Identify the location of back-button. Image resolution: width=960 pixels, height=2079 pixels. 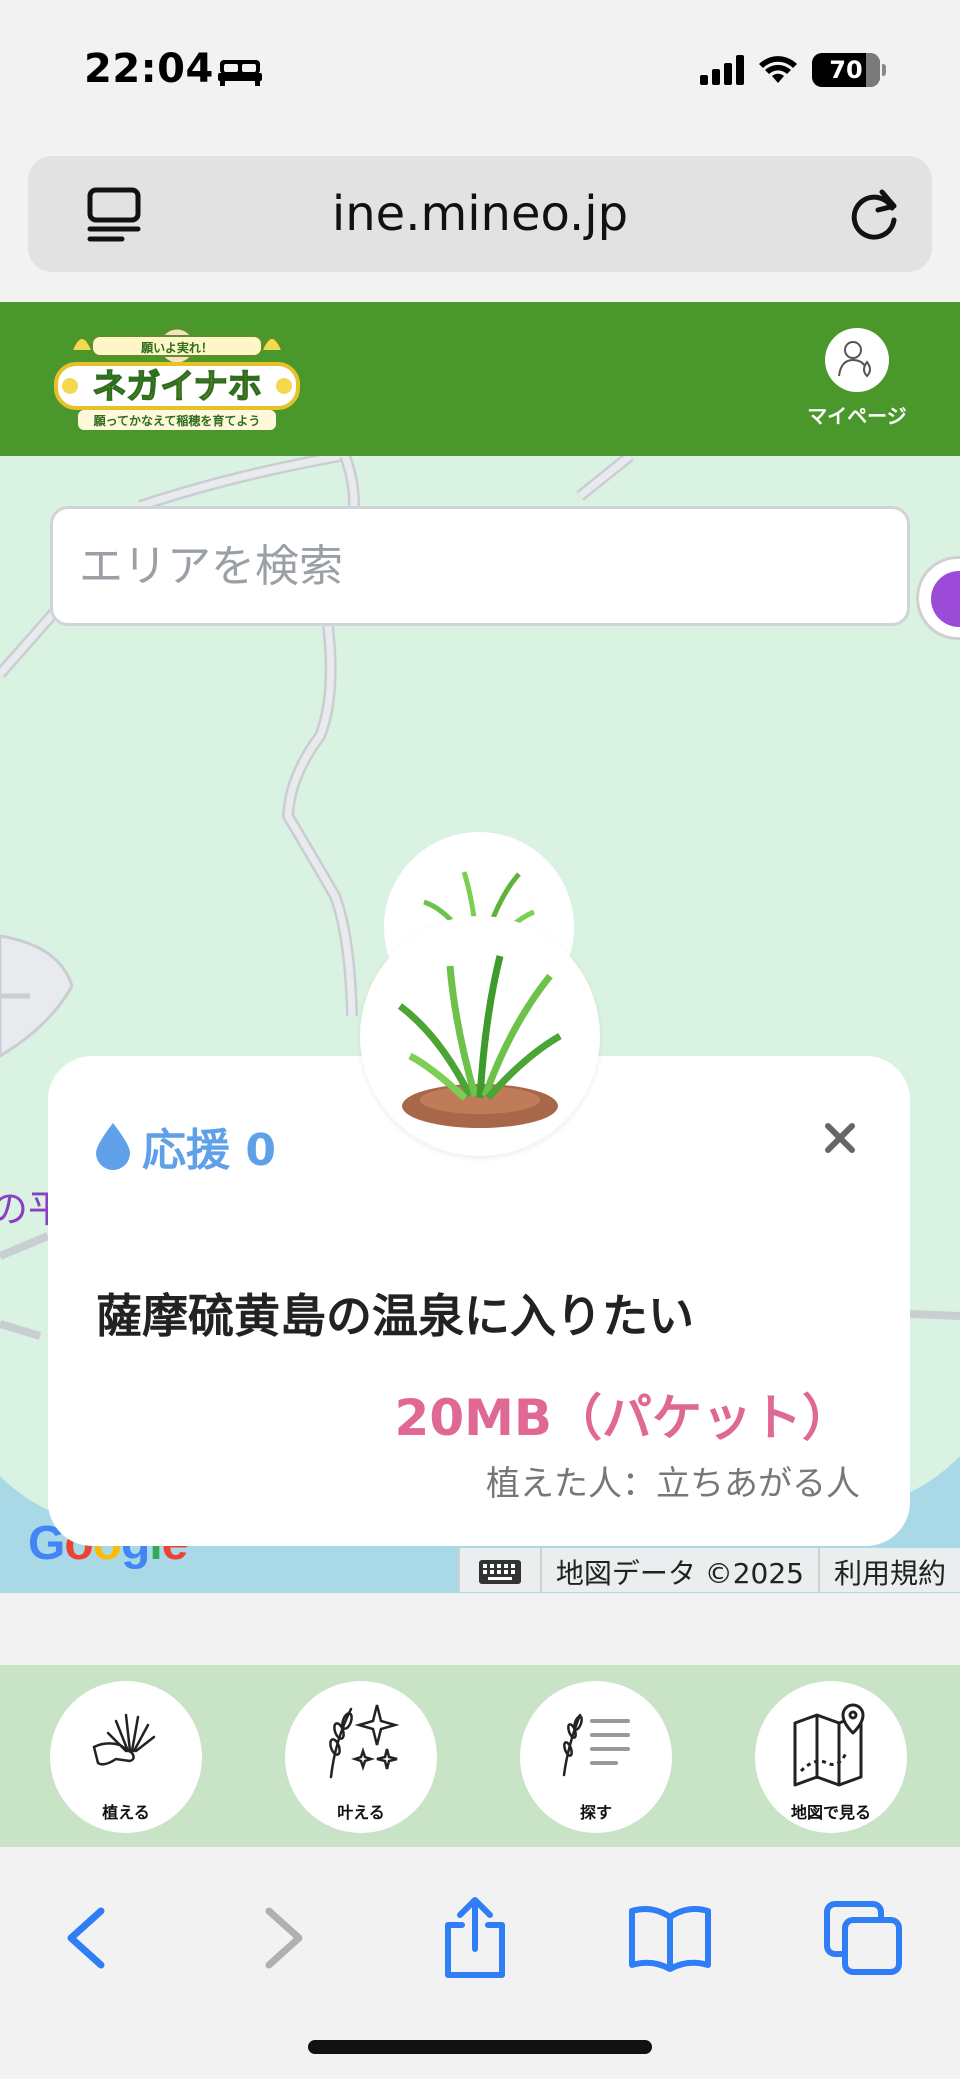
(85, 1938).